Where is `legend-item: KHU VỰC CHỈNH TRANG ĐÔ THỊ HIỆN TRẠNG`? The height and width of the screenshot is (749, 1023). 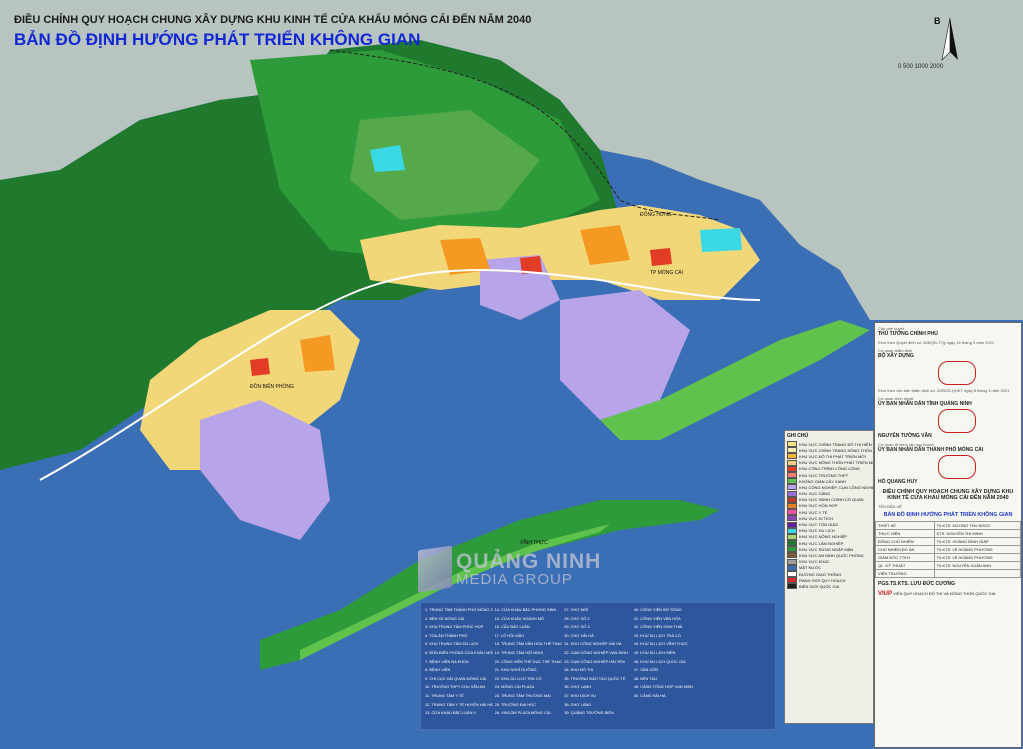
legend-item: KHU VỰC CHỈNH TRANG ĐÔ THỊ HIỆN TRẠNG is located at coordinates (829, 444).